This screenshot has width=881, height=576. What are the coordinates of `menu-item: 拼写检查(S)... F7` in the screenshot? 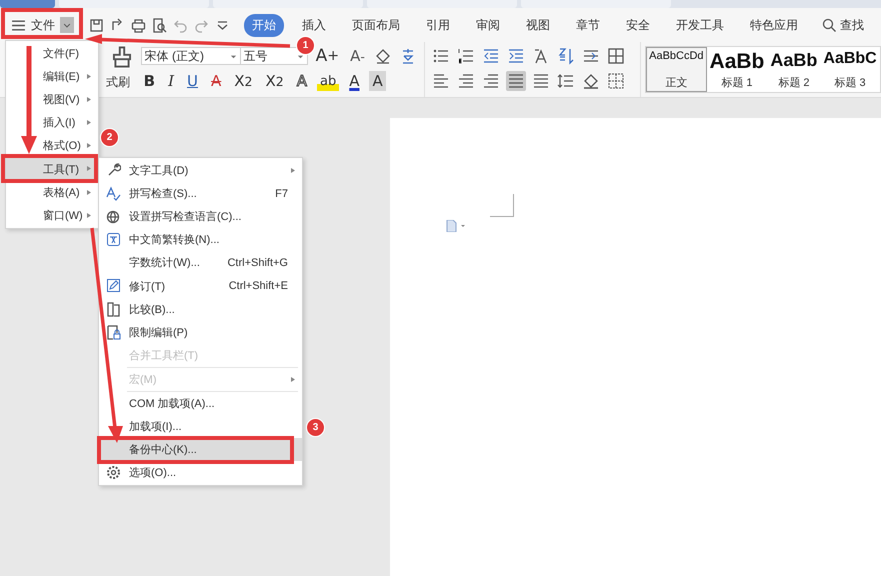 It's located at (200, 194).